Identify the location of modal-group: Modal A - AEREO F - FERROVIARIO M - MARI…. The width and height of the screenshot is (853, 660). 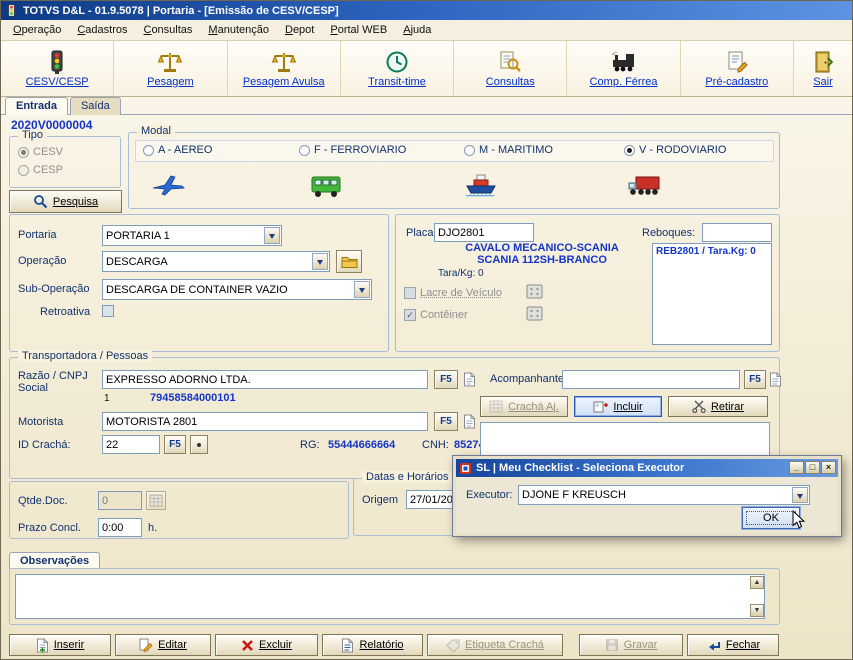
(454, 167).